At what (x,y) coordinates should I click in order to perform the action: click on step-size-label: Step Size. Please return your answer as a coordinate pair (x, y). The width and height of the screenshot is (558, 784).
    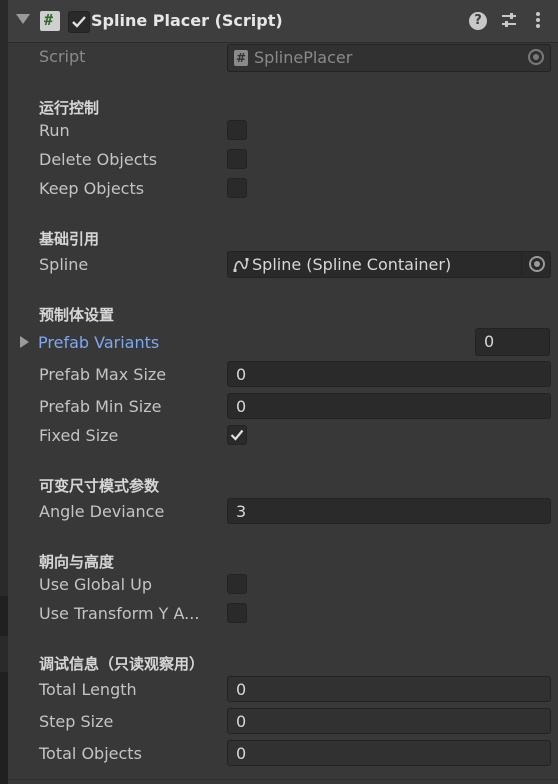
    Looking at the image, I should click on (76, 721).